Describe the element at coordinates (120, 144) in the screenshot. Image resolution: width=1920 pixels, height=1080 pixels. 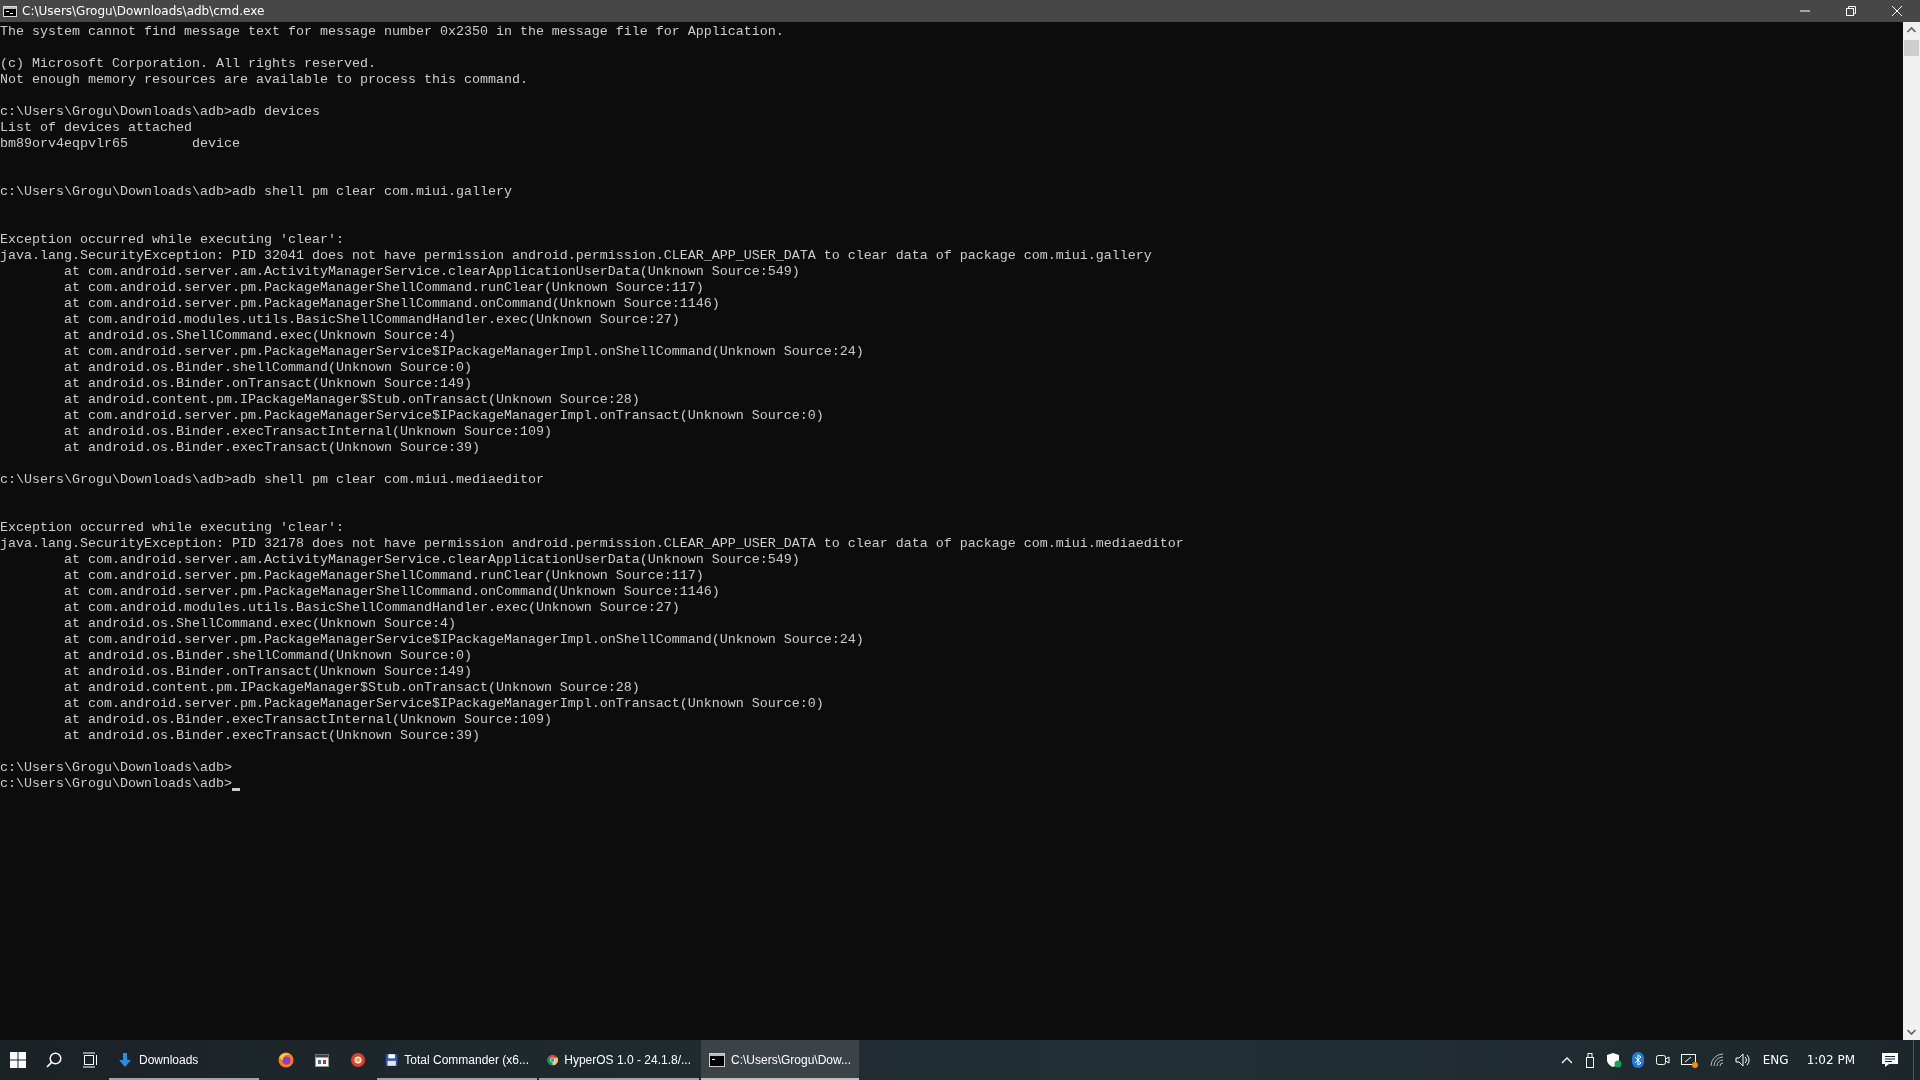
I see `console-line: bm89orv4eqpvlr65 device` at that location.